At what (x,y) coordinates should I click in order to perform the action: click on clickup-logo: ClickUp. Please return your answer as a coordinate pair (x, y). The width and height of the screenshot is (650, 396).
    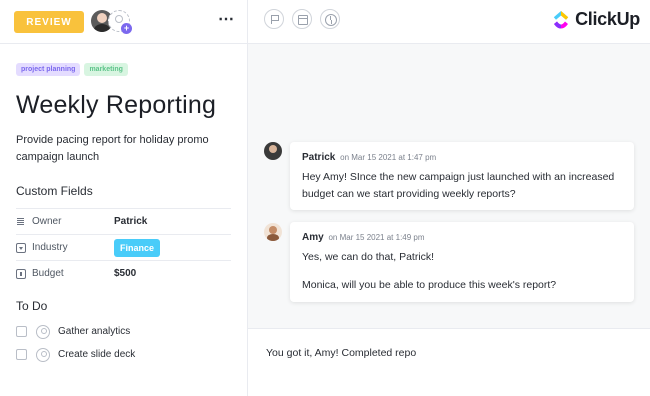
    Looking at the image, I should click on (596, 19).